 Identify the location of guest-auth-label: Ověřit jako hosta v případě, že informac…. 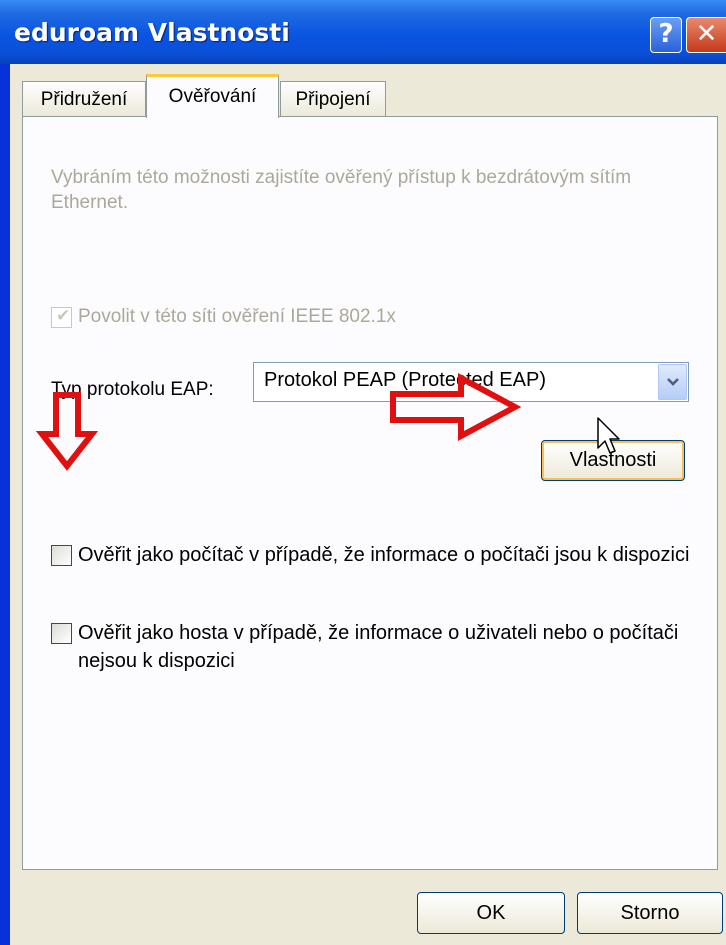
(378, 647).